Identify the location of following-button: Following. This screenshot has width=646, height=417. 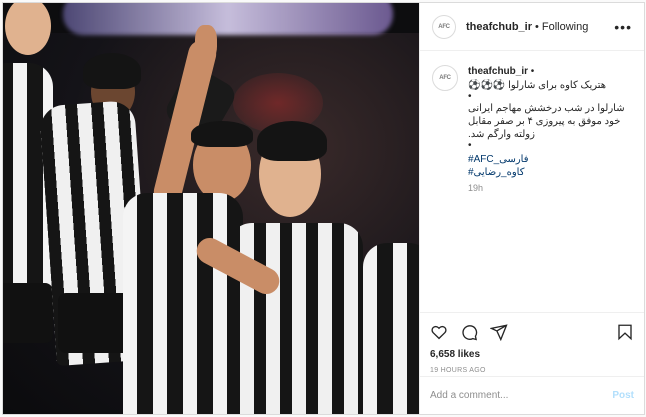
(565, 27).